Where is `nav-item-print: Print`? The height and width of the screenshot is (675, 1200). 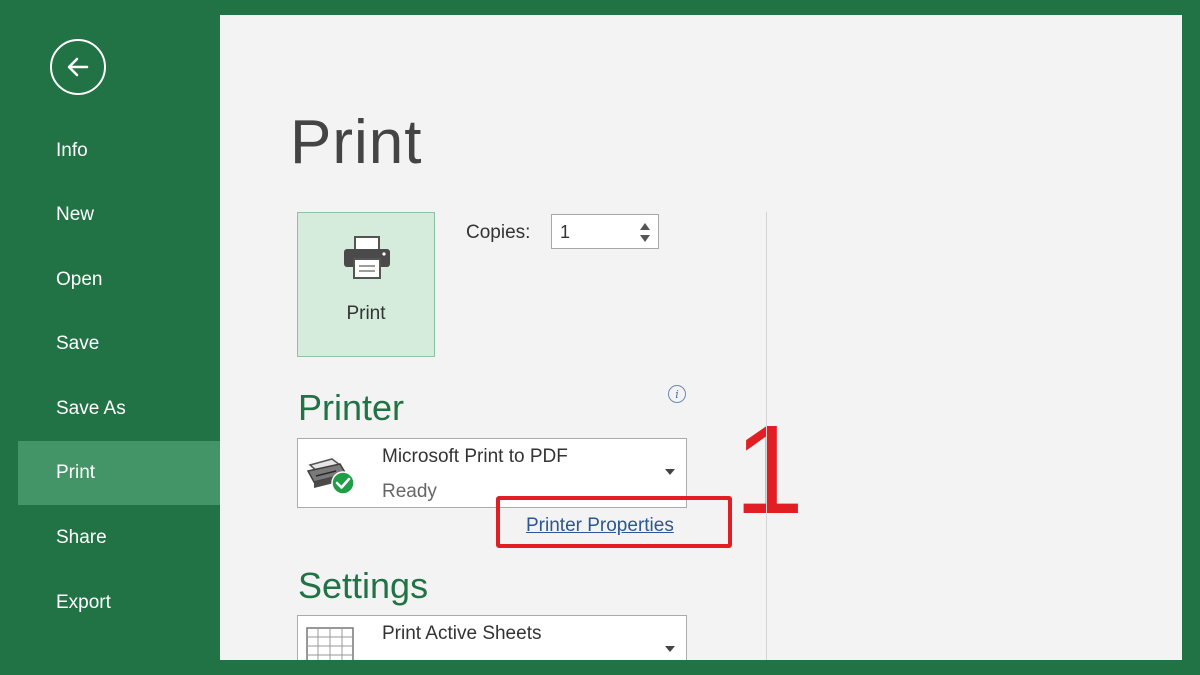
nav-item-print: Print is located at coordinates (119, 473).